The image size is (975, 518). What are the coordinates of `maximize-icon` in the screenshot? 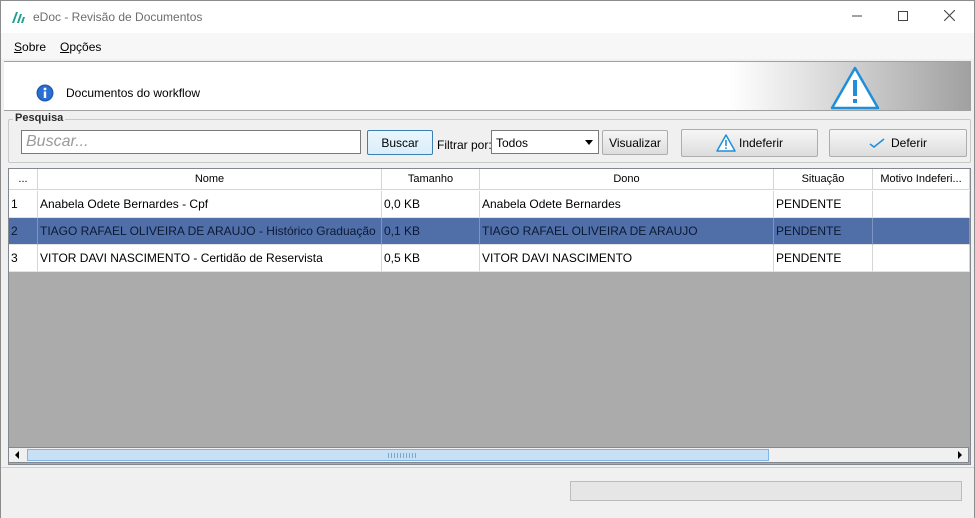 It's located at (903, 17).